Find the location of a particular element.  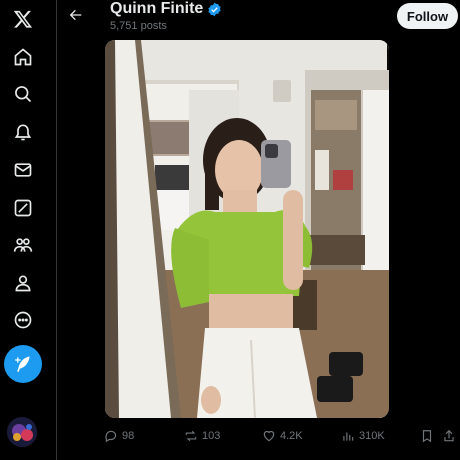

view-count: 310K is located at coordinates (372, 436).